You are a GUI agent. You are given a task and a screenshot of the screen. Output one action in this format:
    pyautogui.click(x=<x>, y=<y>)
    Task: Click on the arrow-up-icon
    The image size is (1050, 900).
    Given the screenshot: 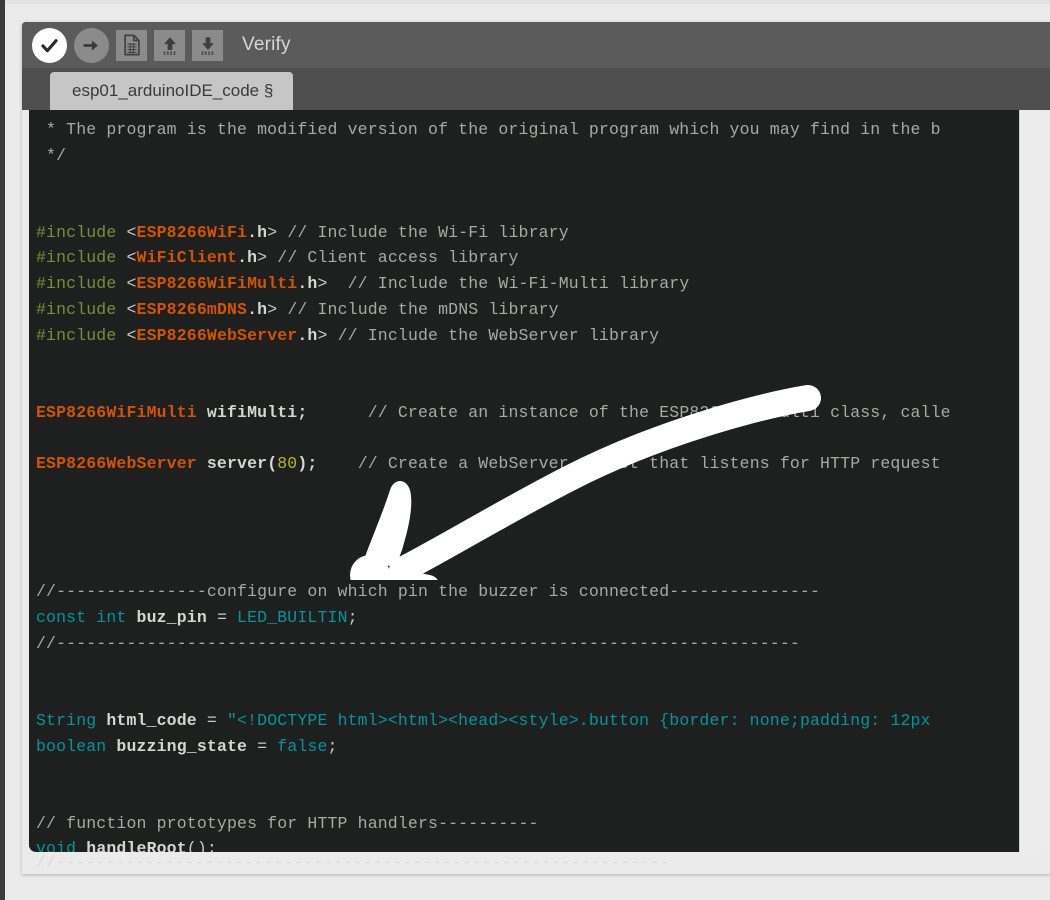 What is the action you would take?
    pyautogui.click(x=169, y=46)
    